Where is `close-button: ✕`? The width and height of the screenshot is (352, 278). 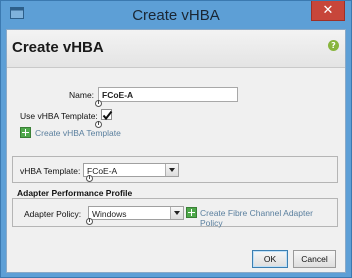 close-button: ✕ is located at coordinates (328, 11).